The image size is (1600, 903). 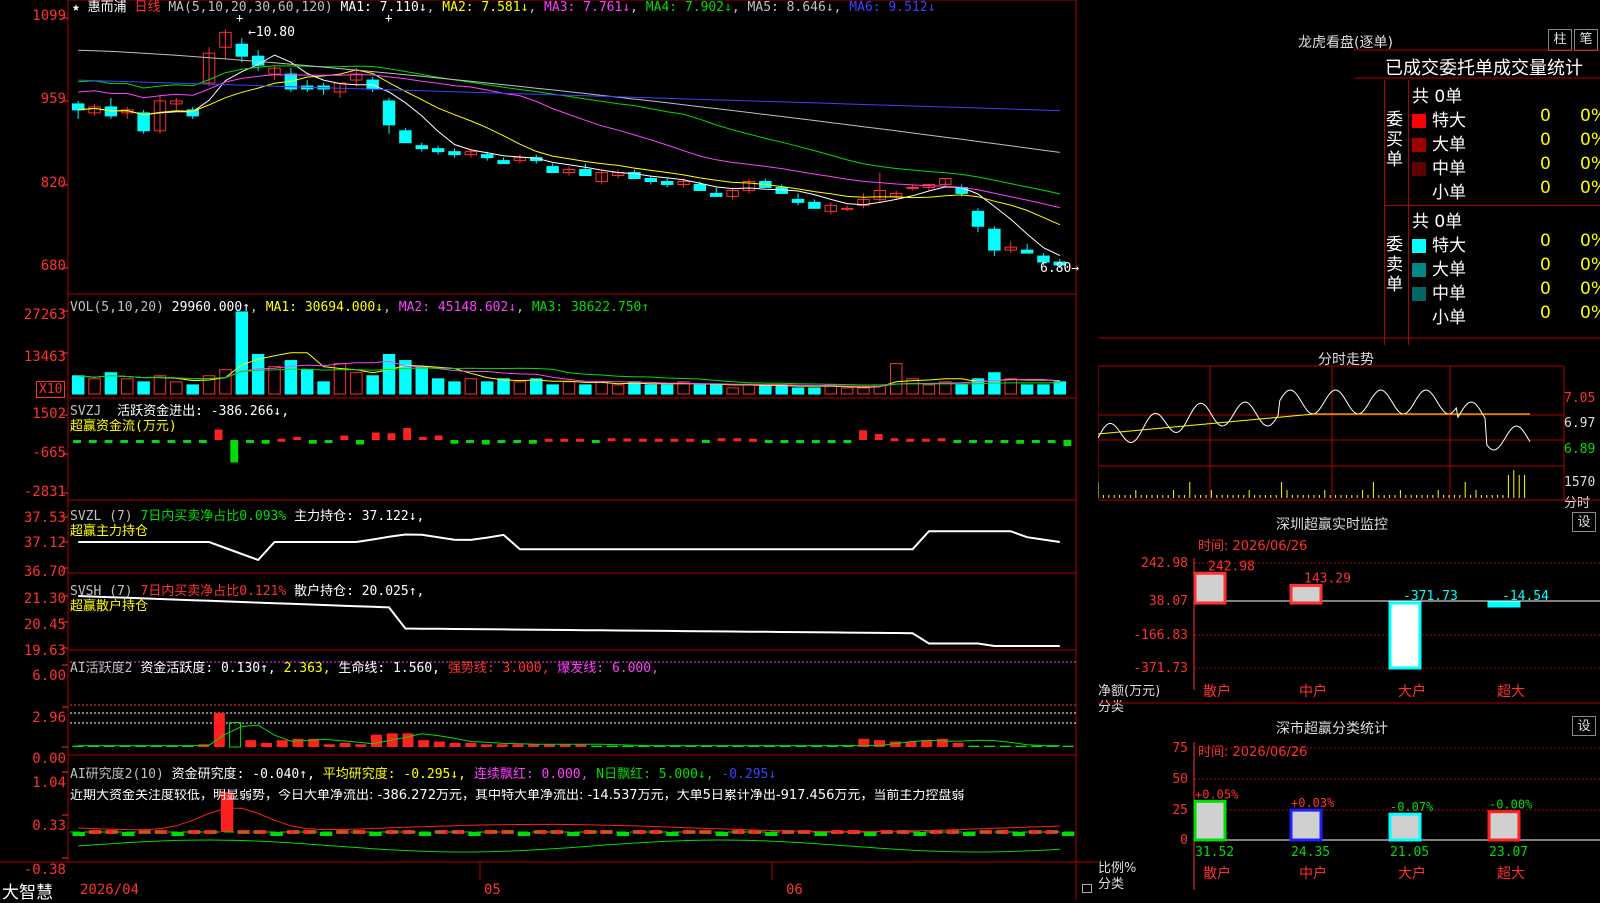 I want to click on category-name: 大户, so click(x=1412, y=873).